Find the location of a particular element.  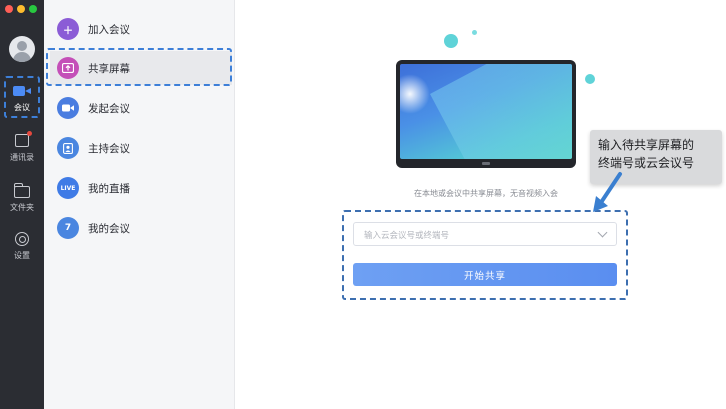

select-placeholder: 输入云会议号或终端号 is located at coordinates (407, 236).